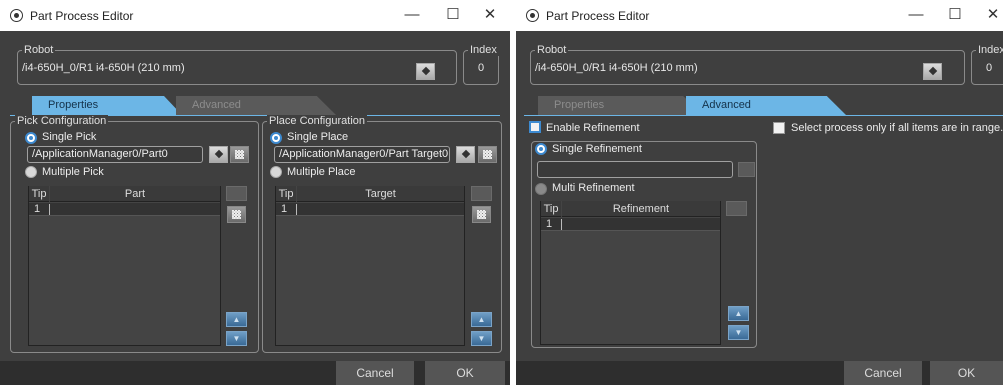 The image size is (1003, 385). What do you see at coordinates (370, 266) in the screenshot?
I see `place-table: Tip Target 1` at bounding box center [370, 266].